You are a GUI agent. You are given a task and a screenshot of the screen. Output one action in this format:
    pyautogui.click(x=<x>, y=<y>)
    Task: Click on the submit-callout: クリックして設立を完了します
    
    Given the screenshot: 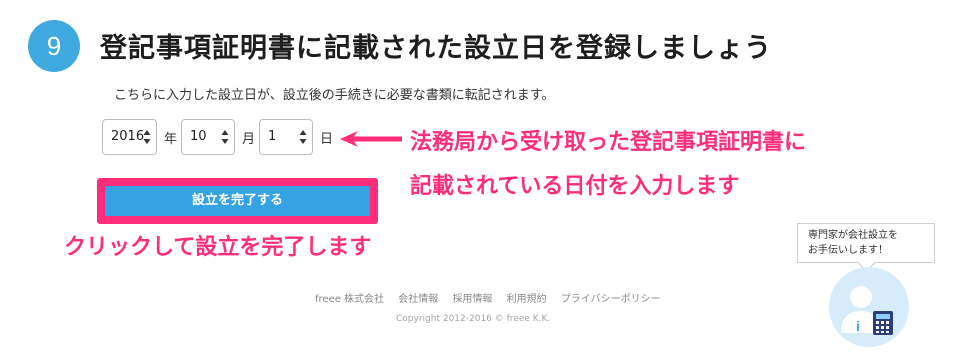 What is the action you would take?
    pyautogui.click(x=218, y=247)
    